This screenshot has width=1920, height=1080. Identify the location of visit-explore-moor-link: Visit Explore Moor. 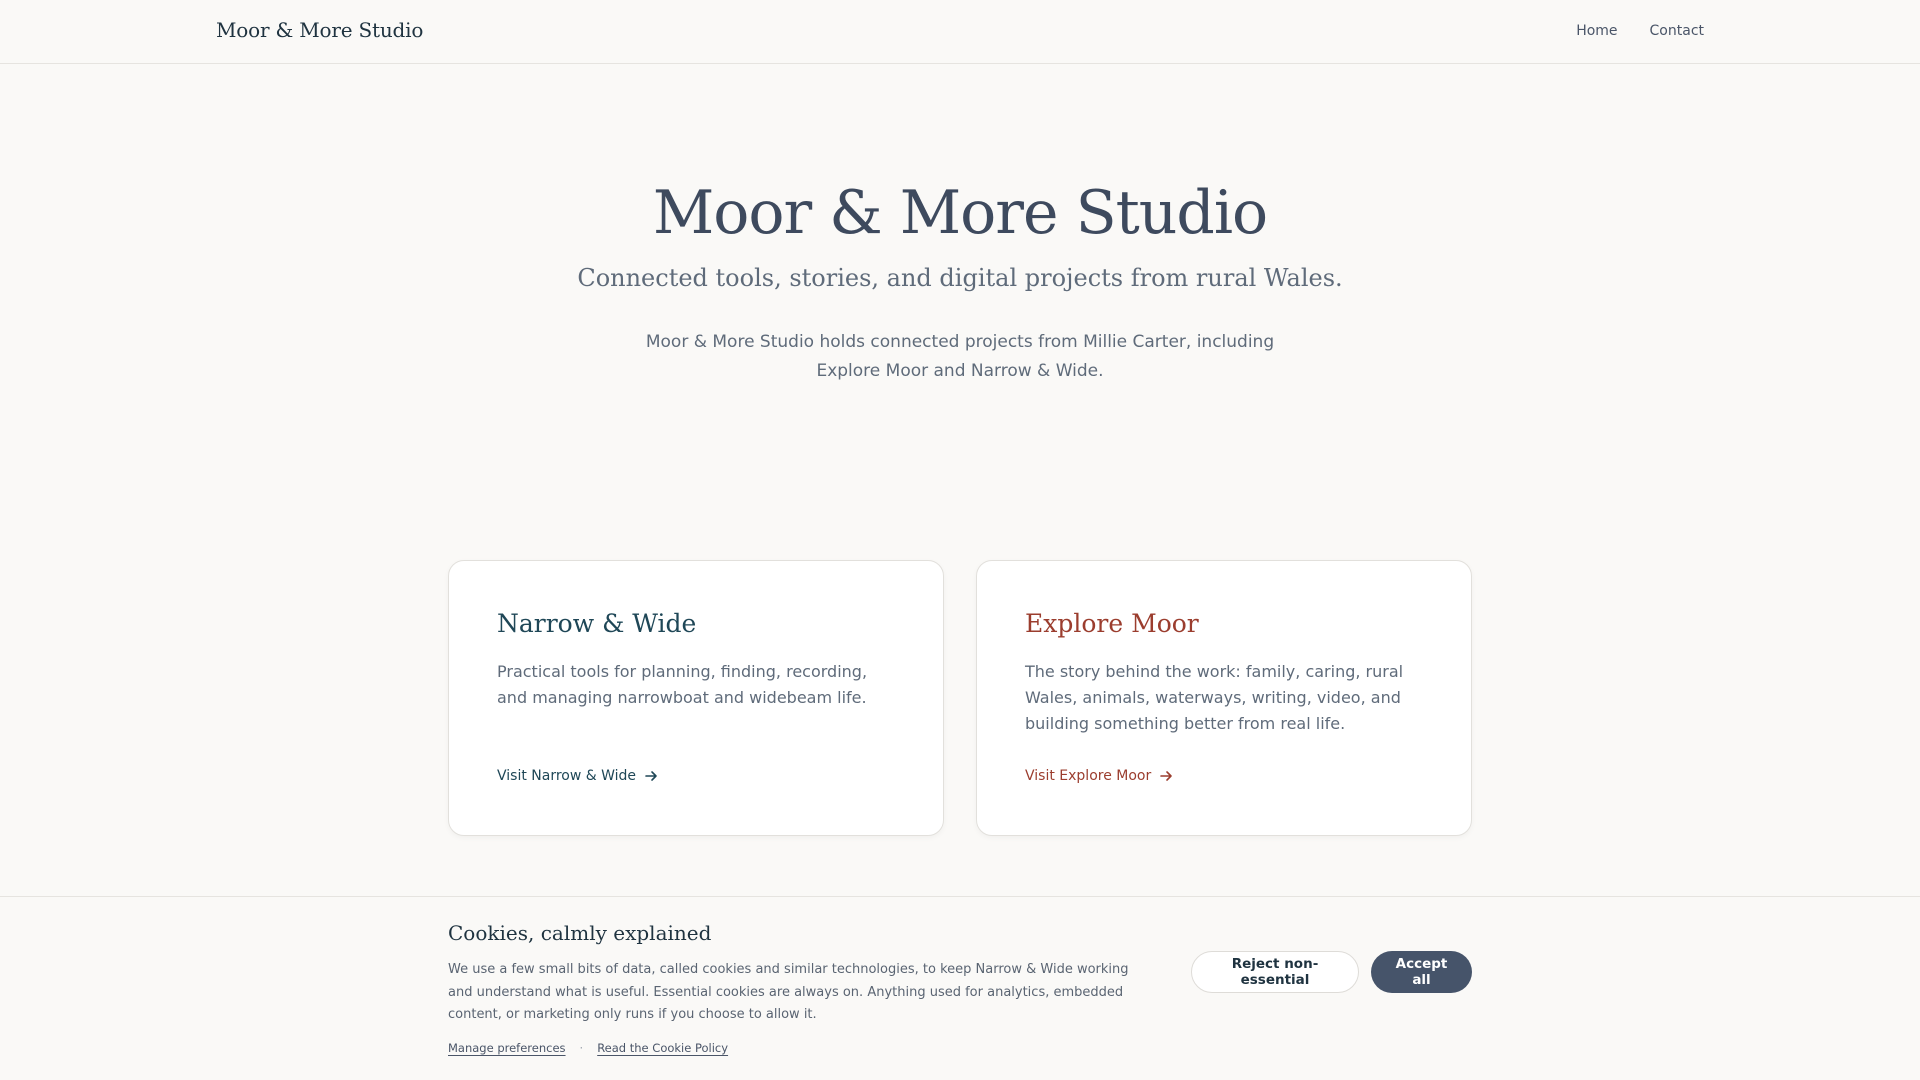
(1099, 776).